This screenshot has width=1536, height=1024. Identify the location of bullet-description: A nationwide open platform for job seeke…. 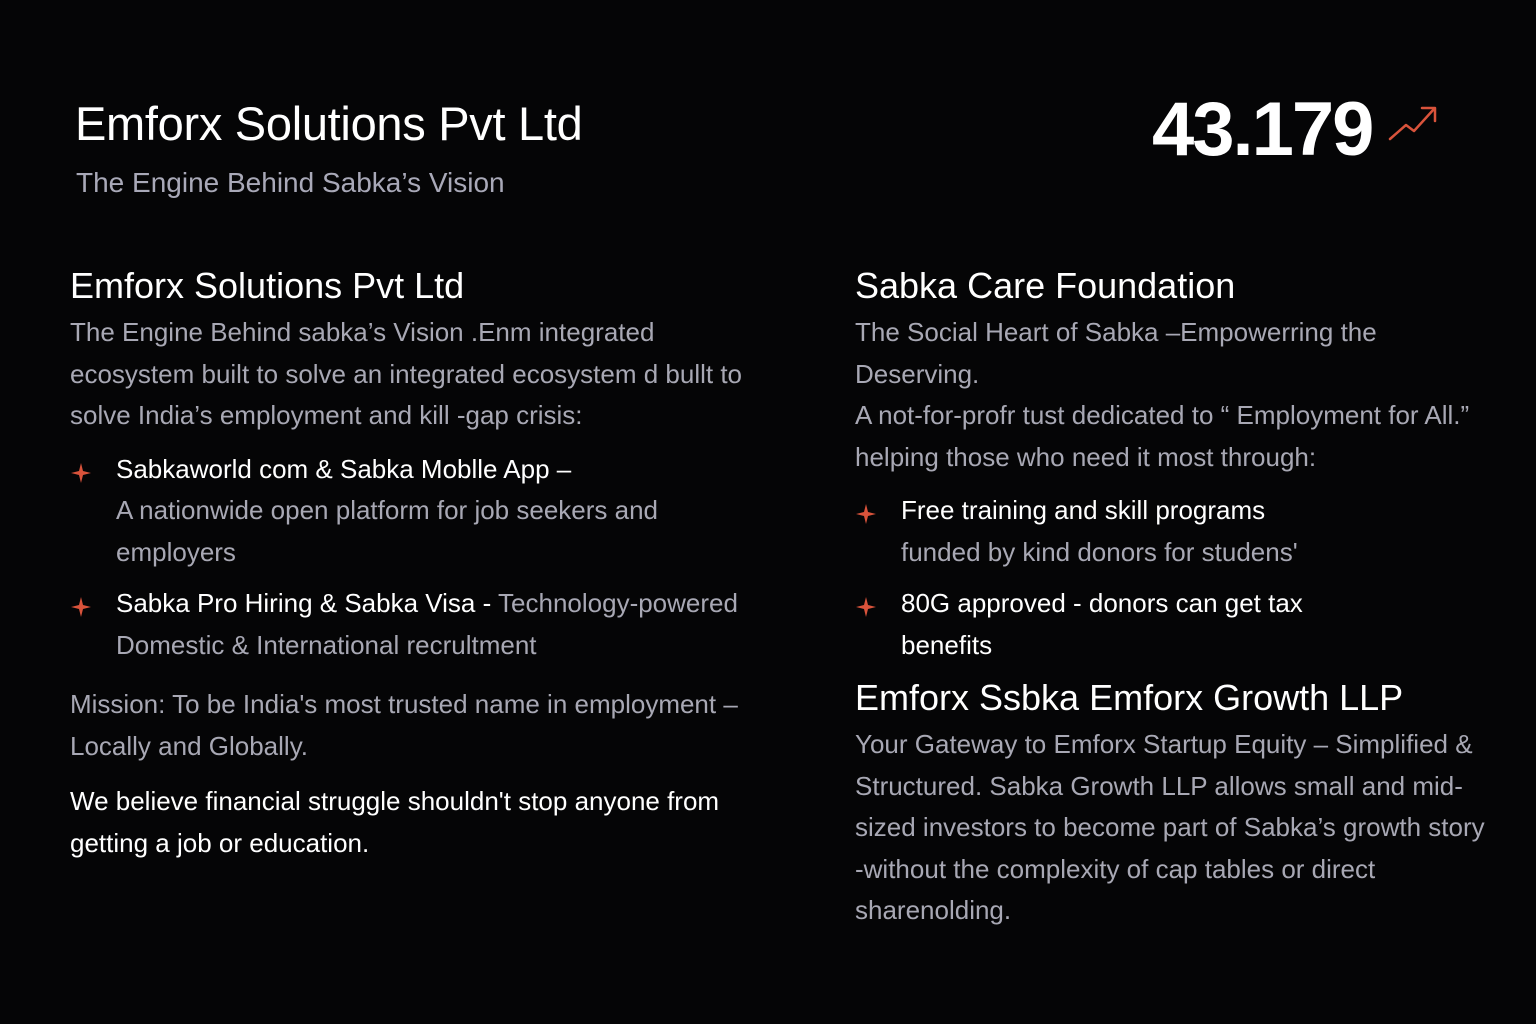
(387, 531).